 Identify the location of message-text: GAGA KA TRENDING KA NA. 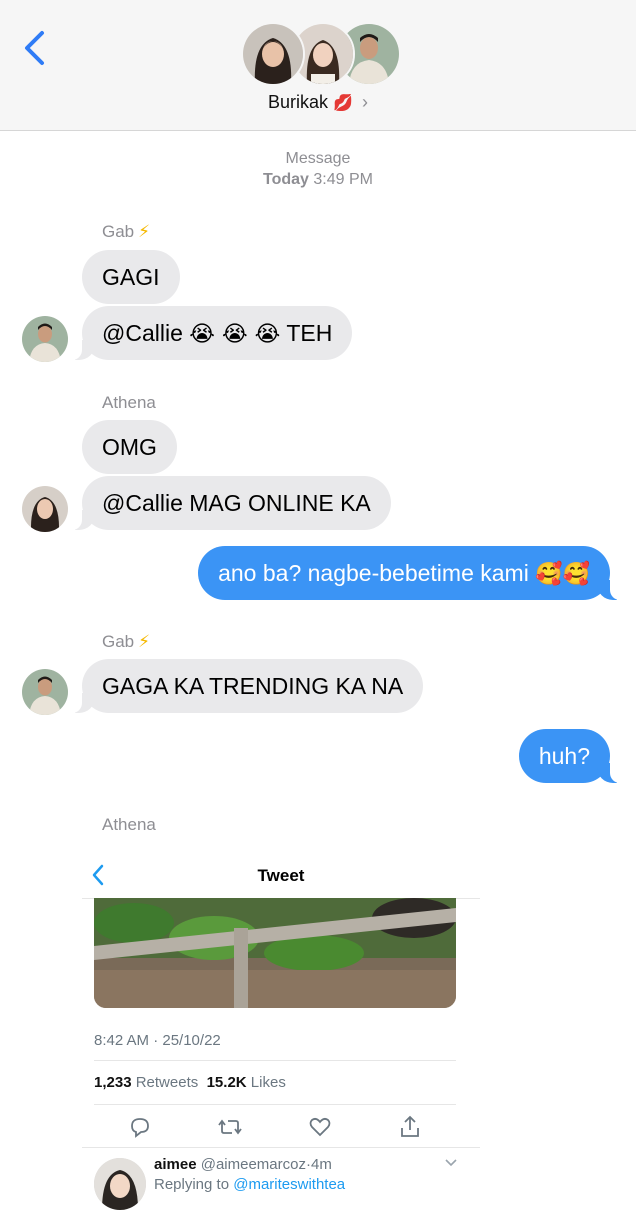
(253, 686).